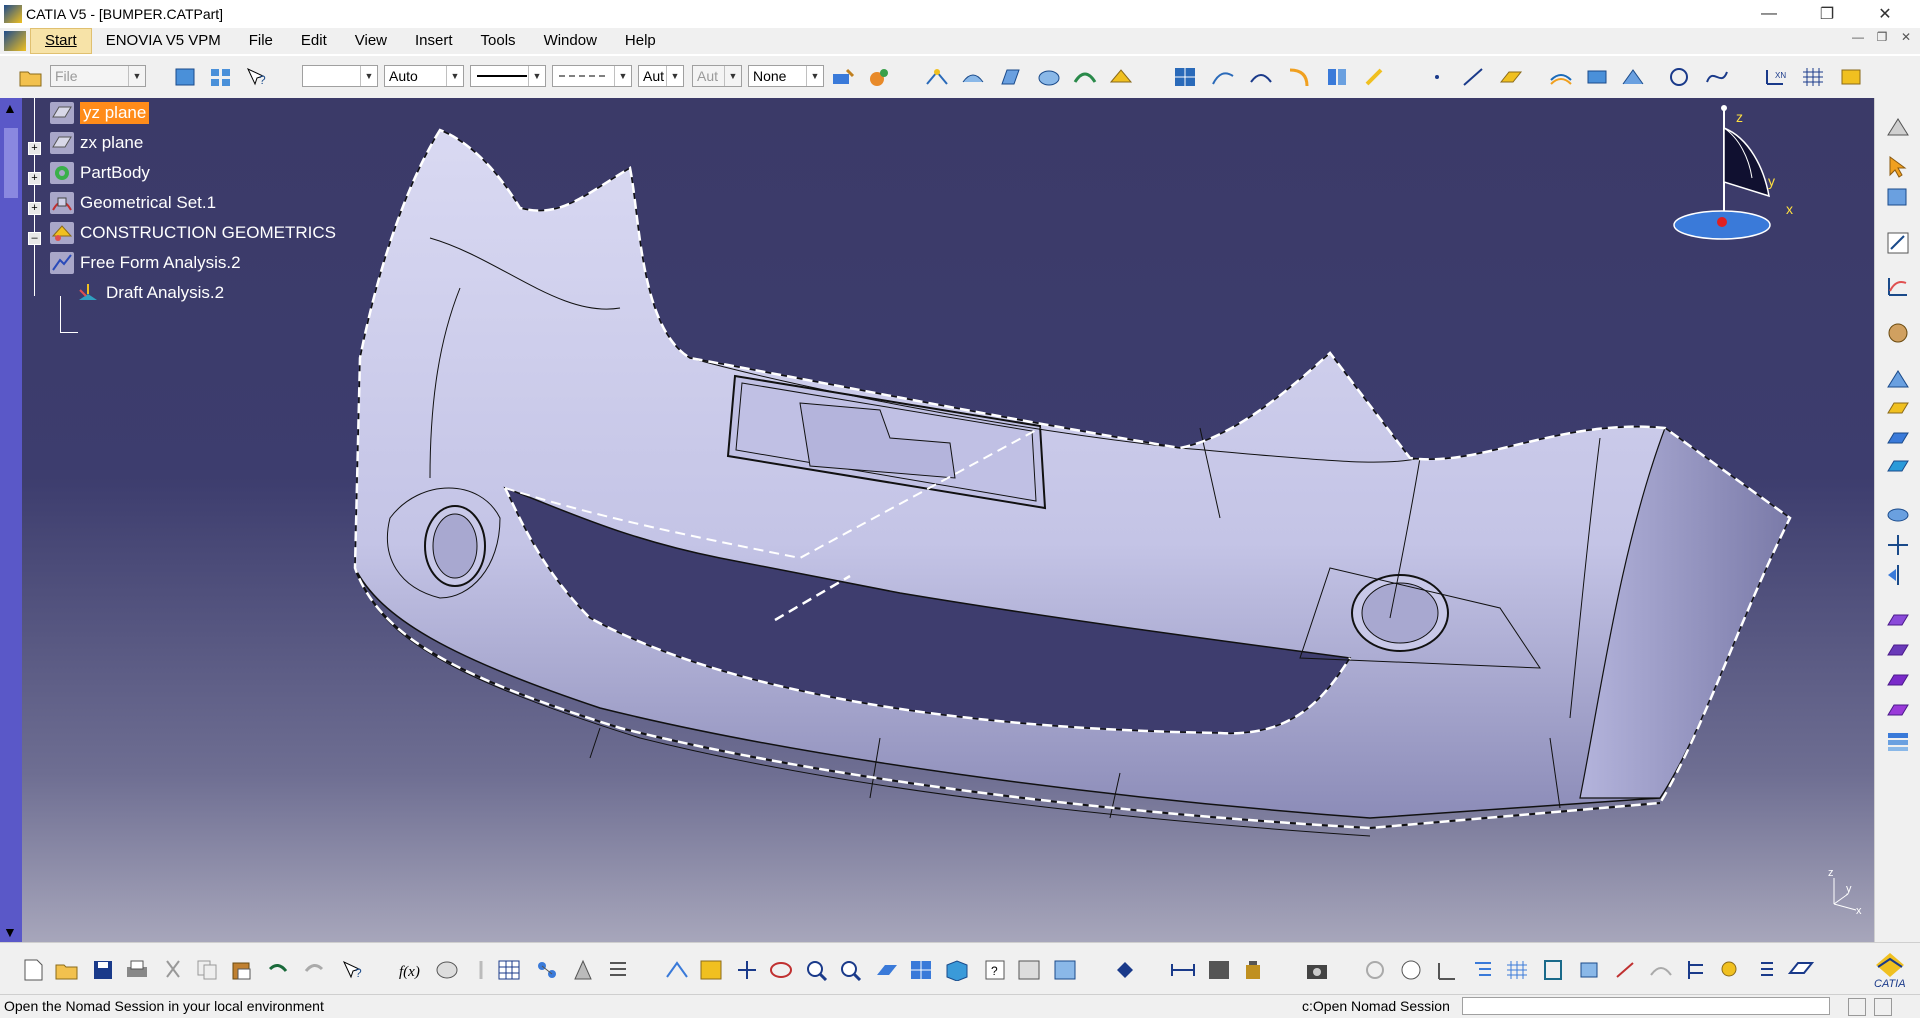 The height and width of the screenshot is (1018, 1920). What do you see at coordinates (424, 76) in the screenshot?
I see `transparency-combo: Auto ▼` at bounding box center [424, 76].